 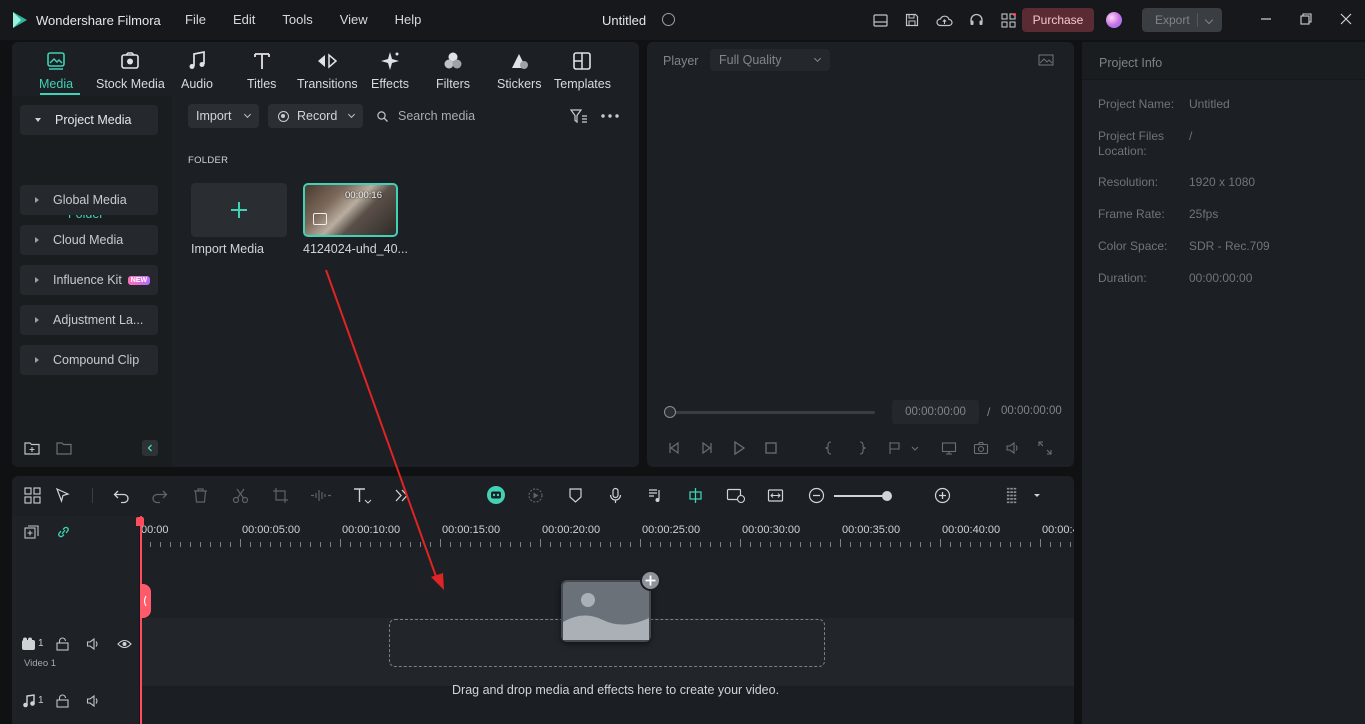 What do you see at coordinates (976, 20) in the screenshot?
I see `headset-support-icon` at bounding box center [976, 20].